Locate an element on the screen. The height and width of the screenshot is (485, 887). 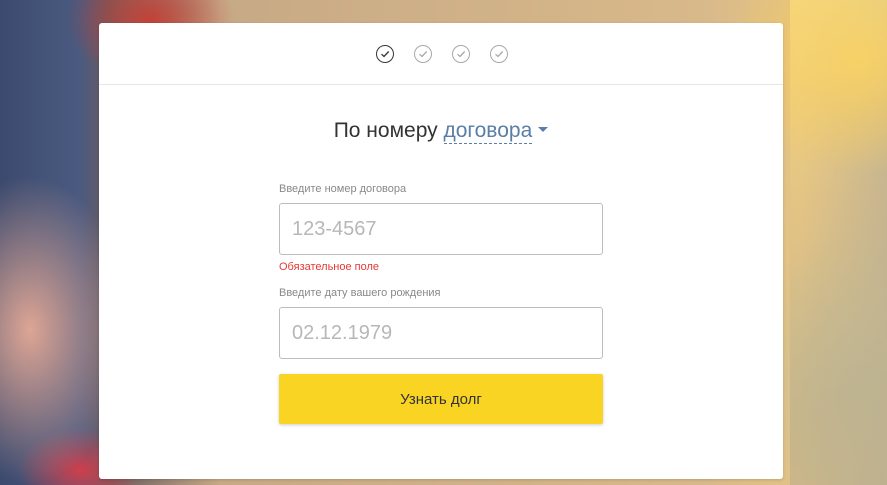
caret-down-icon is located at coordinates (543, 130).